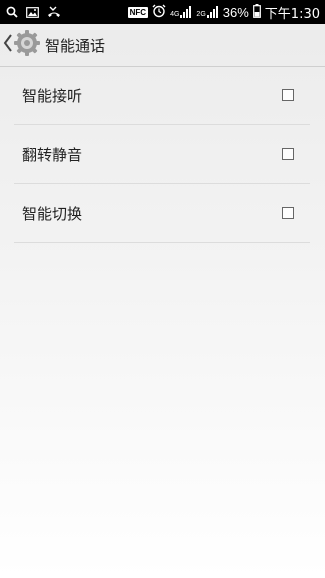  Describe the element at coordinates (52, 213) in the screenshot. I see `setting-label: 智能切换` at that location.